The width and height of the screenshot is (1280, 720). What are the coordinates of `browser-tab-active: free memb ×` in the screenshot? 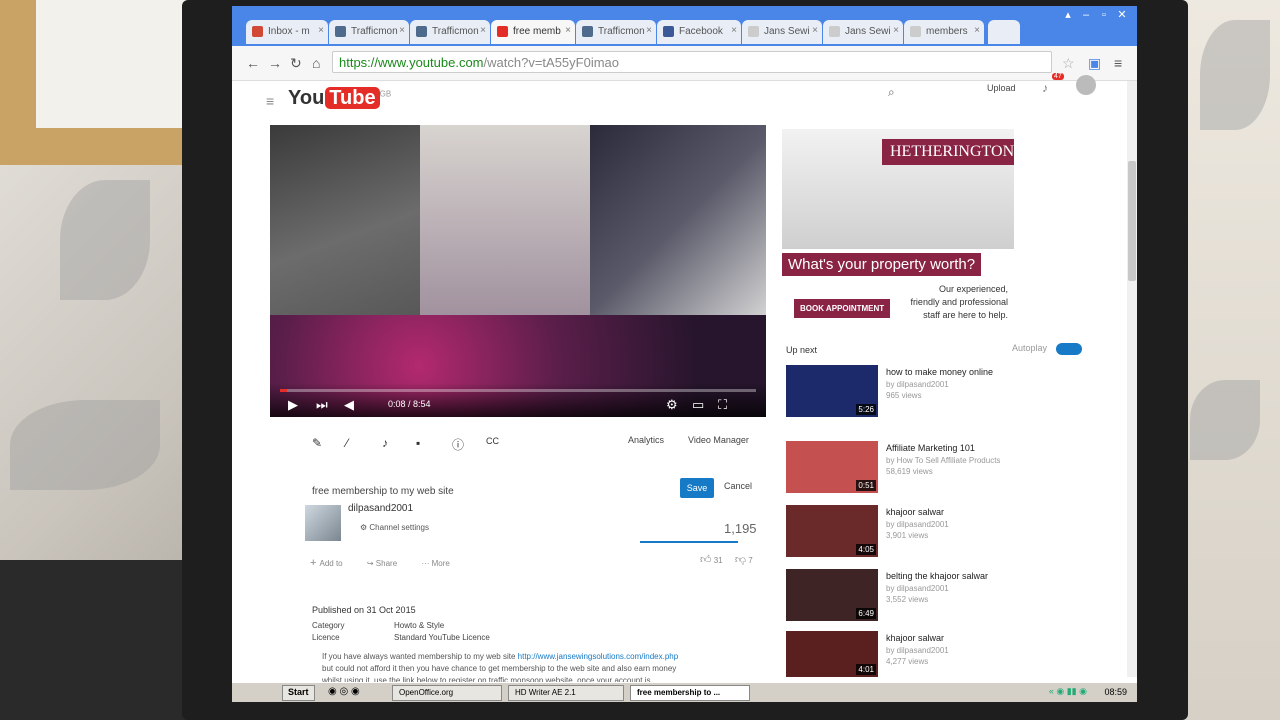 It's located at (533, 32).